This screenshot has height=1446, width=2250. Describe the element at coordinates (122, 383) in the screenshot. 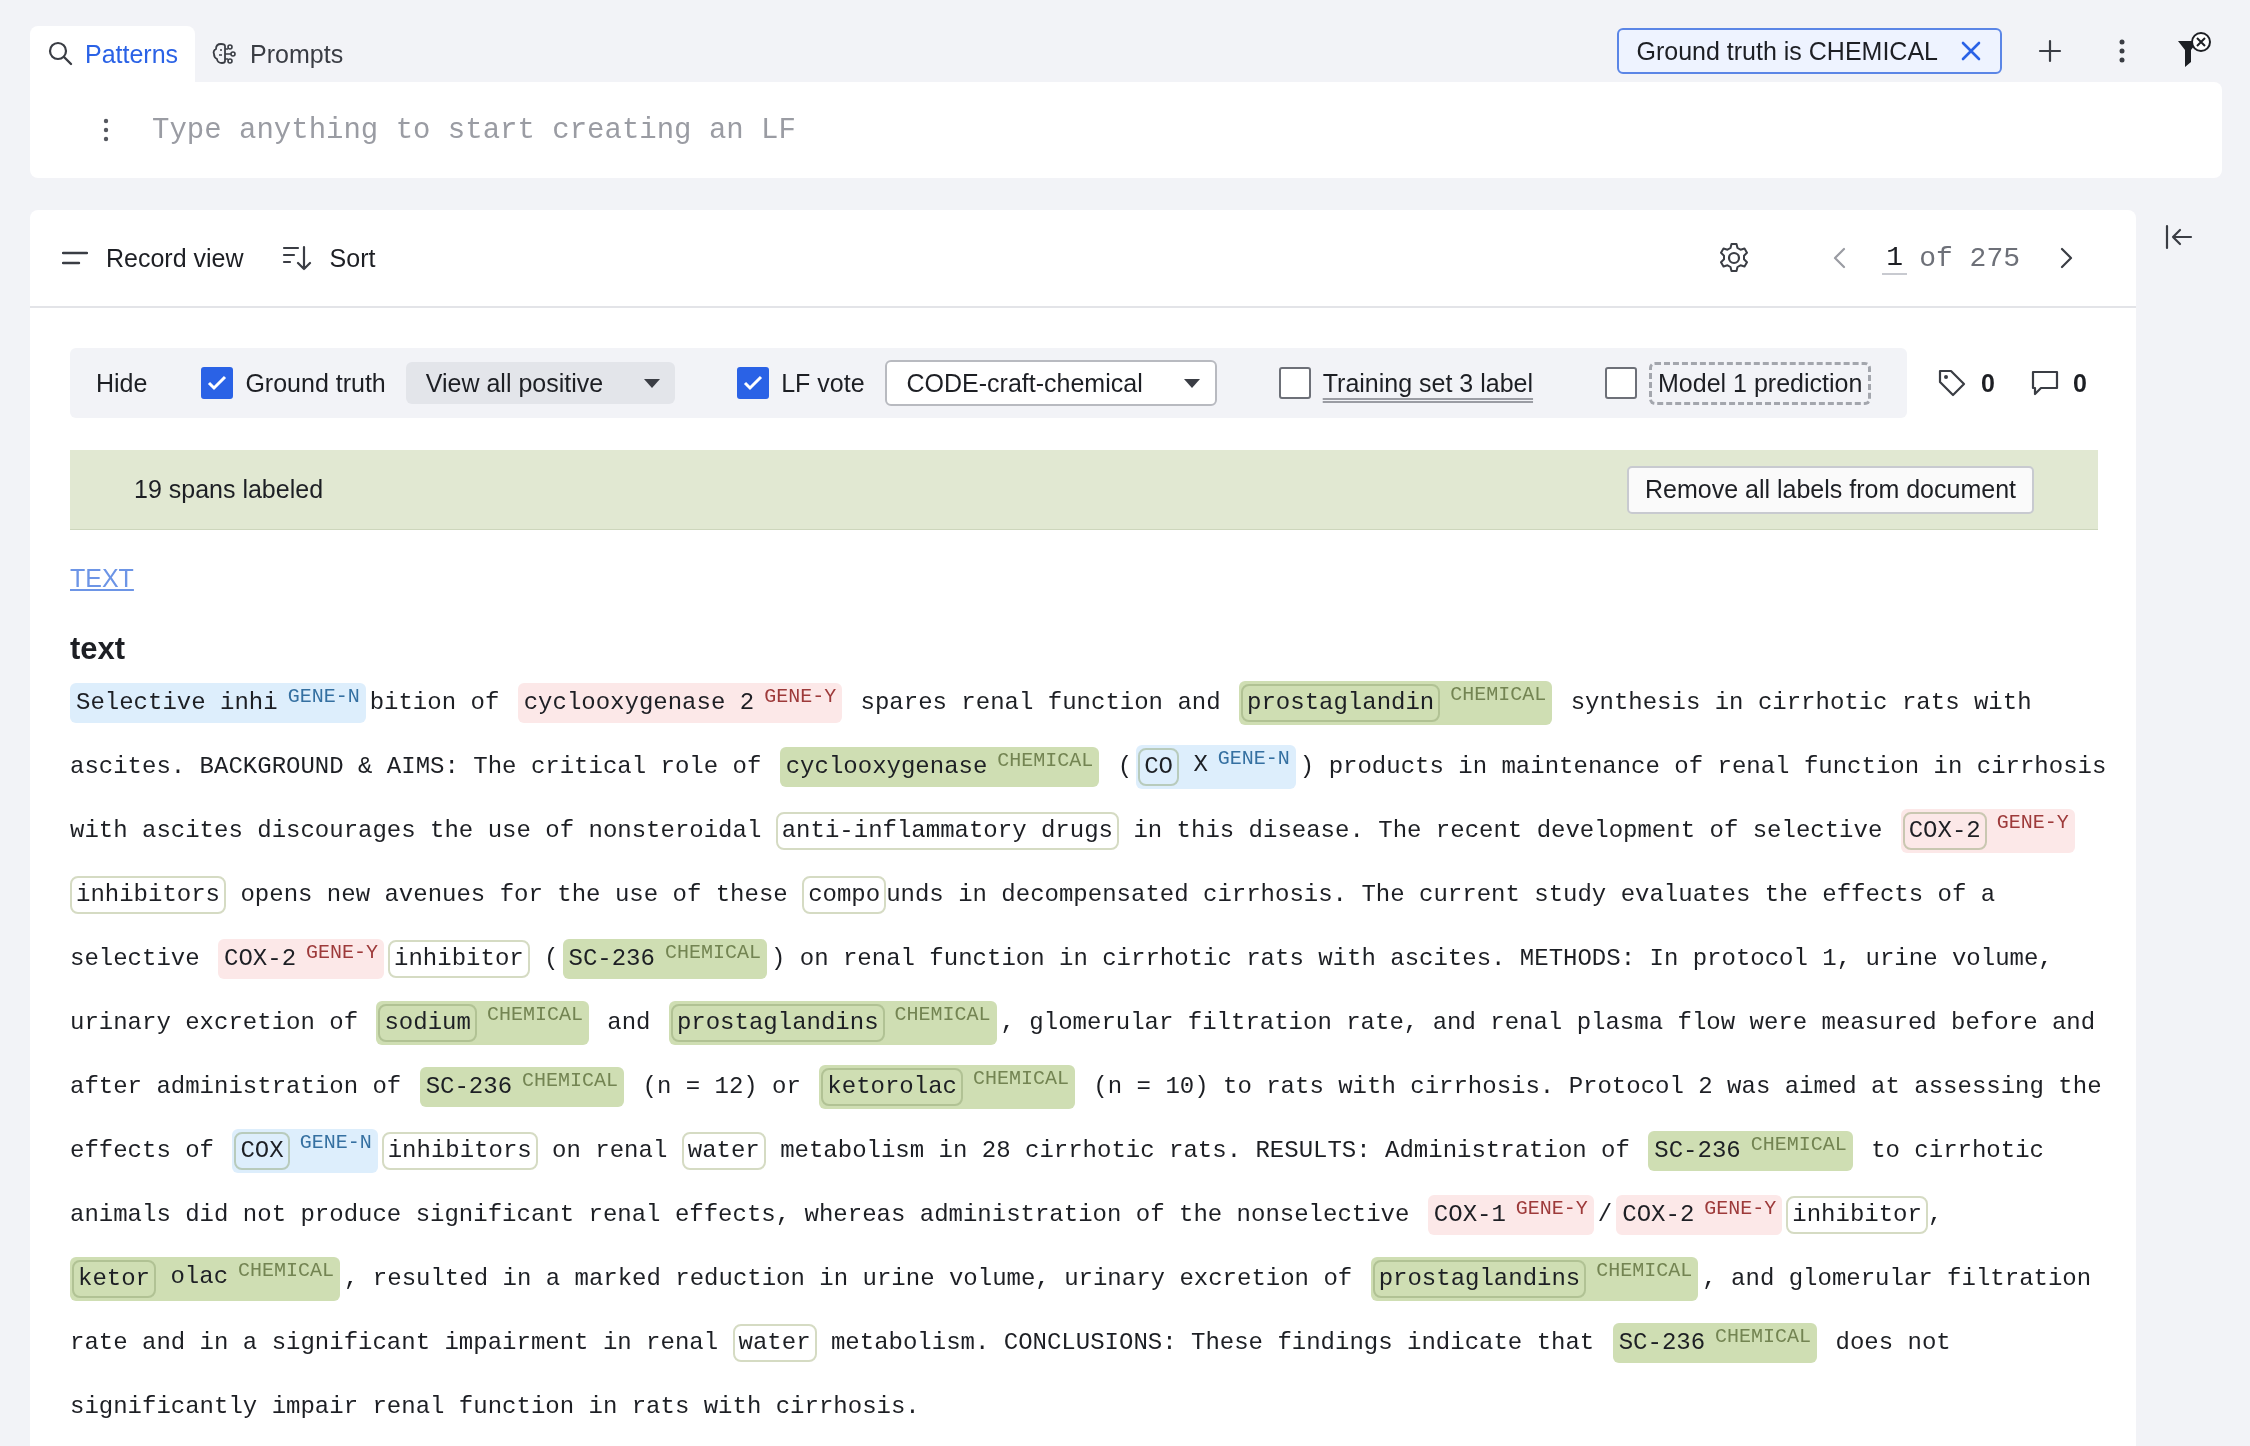

I see `hide-label: Hide` at that location.